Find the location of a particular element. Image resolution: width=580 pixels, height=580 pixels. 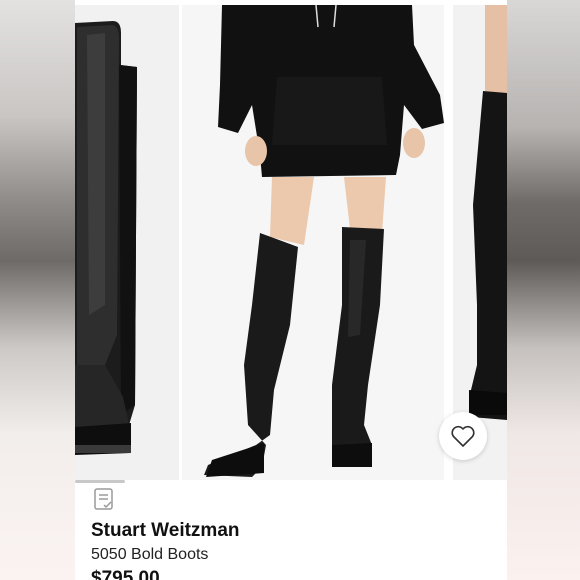

blurred-backdrop-right is located at coordinates (543, 290).